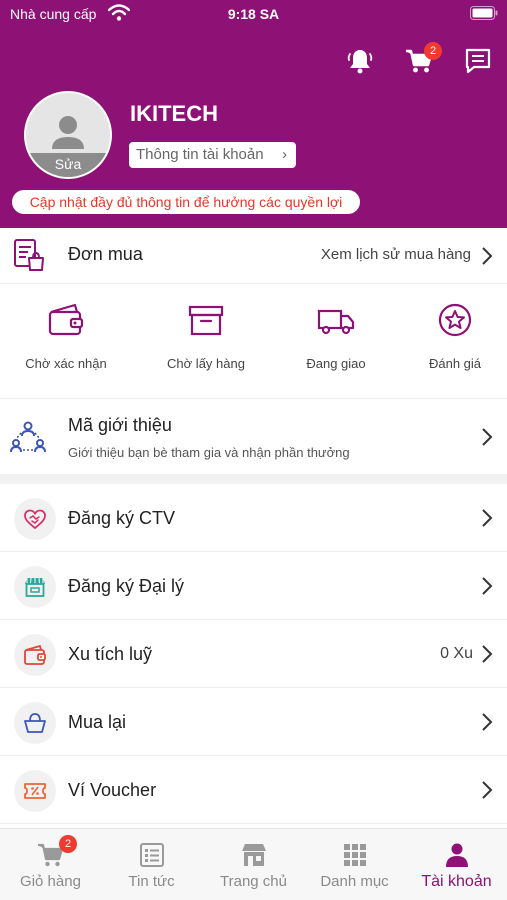 The height and width of the screenshot is (900, 507). What do you see at coordinates (126, 586) in the screenshot?
I see `menu-label: Đăng ký Đại lý` at bounding box center [126, 586].